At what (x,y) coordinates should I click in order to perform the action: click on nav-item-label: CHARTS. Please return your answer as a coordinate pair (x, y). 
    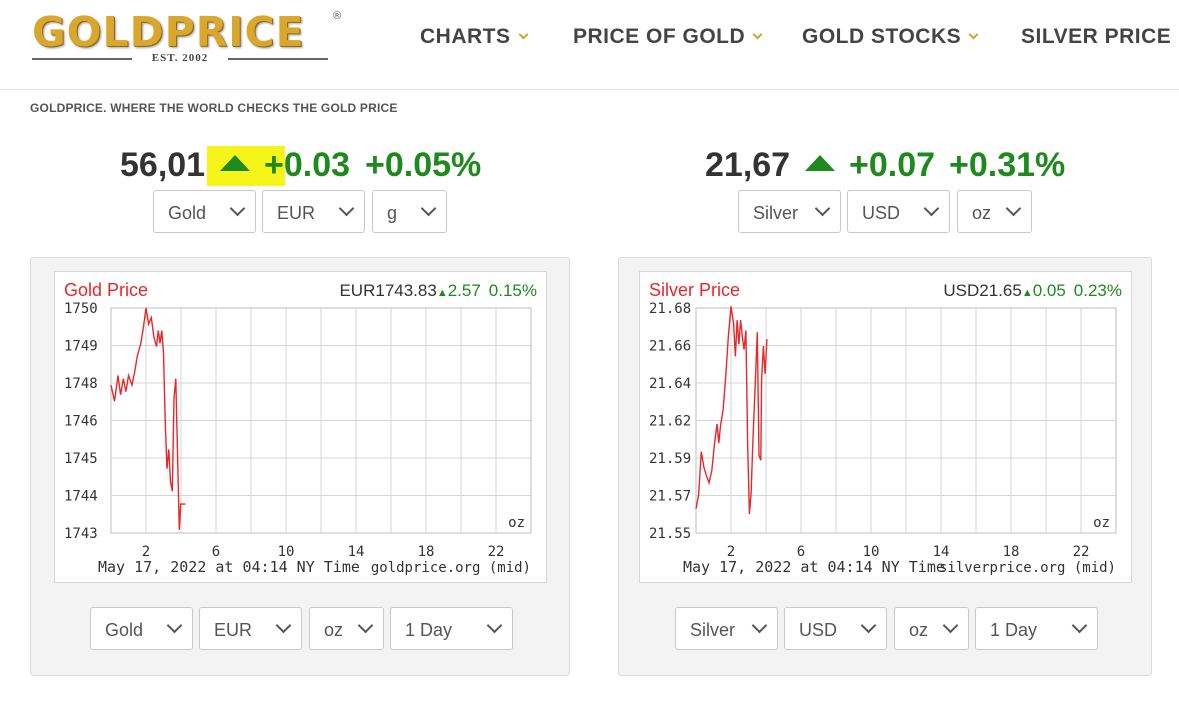
    Looking at the image, I should click on (465, 36).